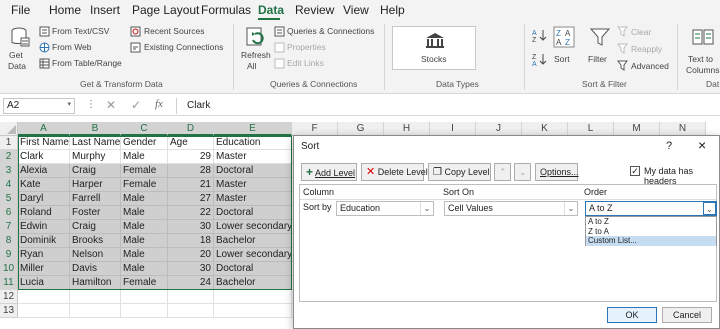 This screenshot has width=720, height=329. What do you see at coordinates (669, 146) in the screenshot?
I see `help-button: ?` at bounding box center [669, 146].